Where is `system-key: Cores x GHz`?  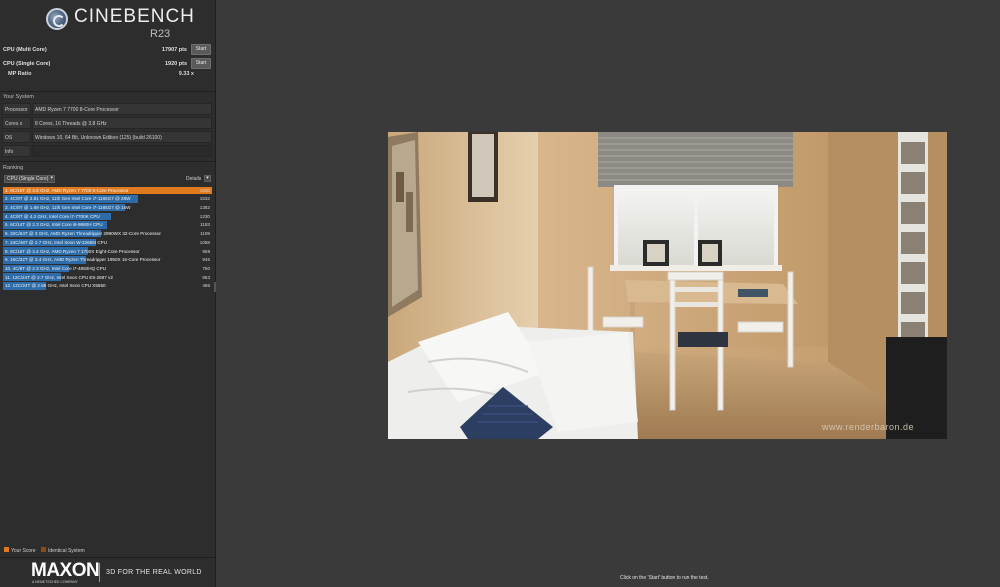
system-key: Cores x GHz is located at coordinates (16, 128).